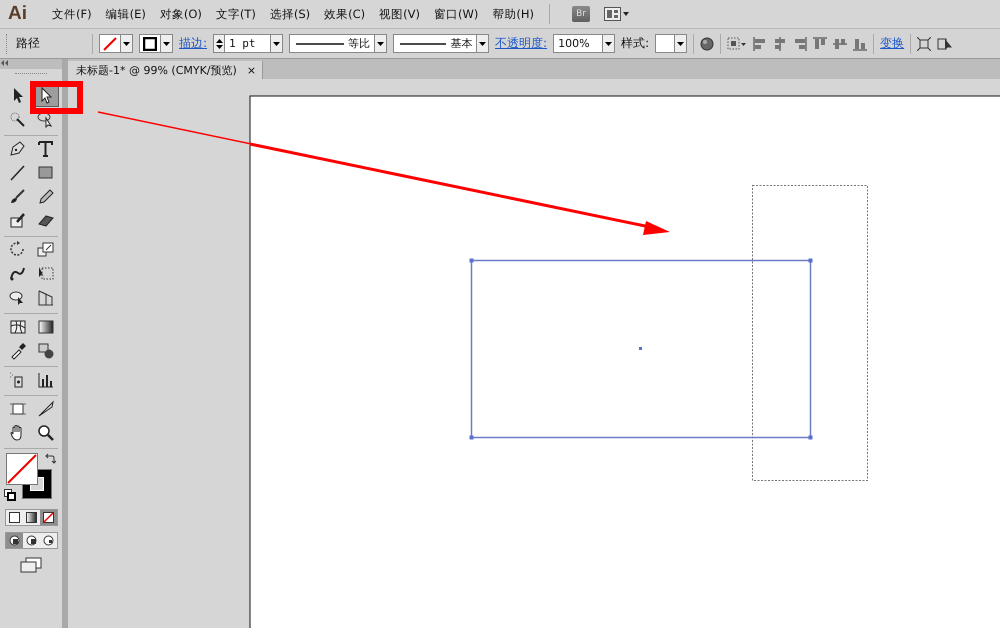 The width and height of the screenshot is (1000, 628). I want to click on color-mode-button, so click(14, 517).